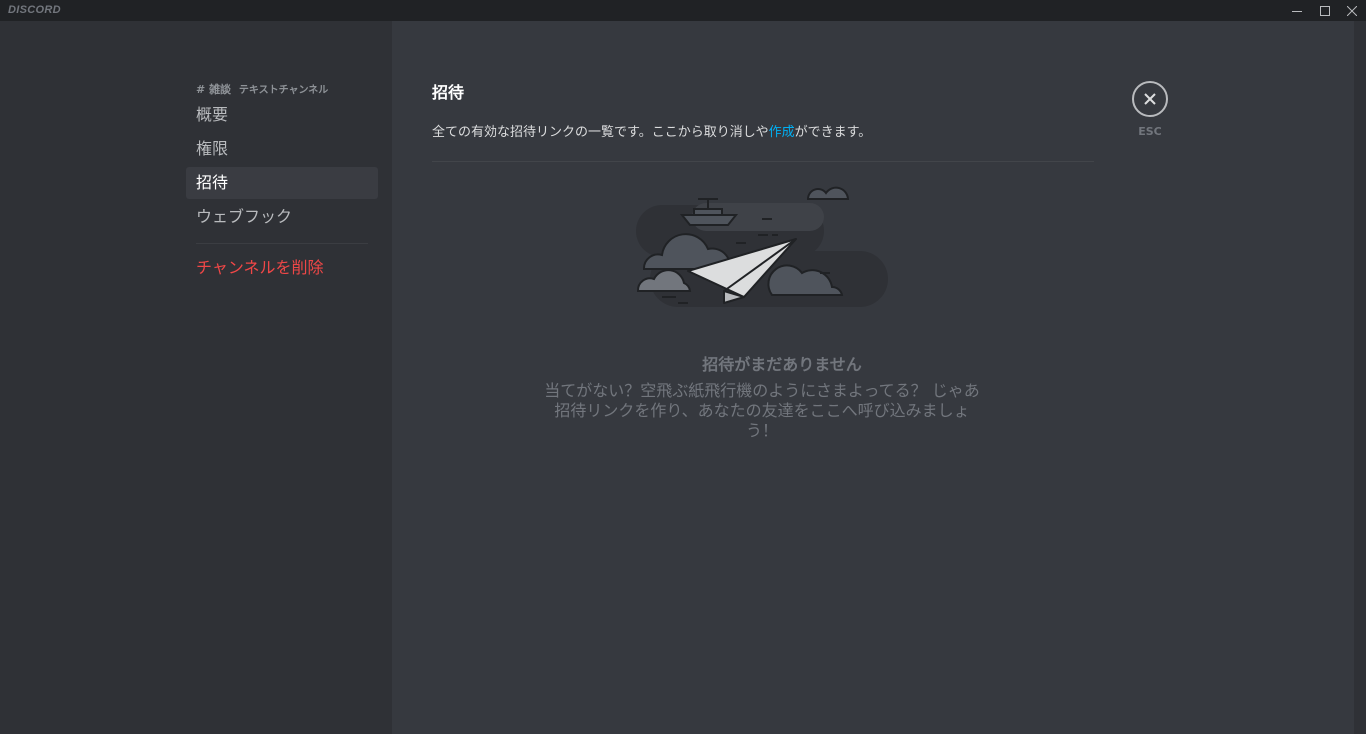 The height and width of the screenshot is (734, 1366). I want to click on sidebar-header: # 雑談 テキストチャンネル, so click(282, 89).